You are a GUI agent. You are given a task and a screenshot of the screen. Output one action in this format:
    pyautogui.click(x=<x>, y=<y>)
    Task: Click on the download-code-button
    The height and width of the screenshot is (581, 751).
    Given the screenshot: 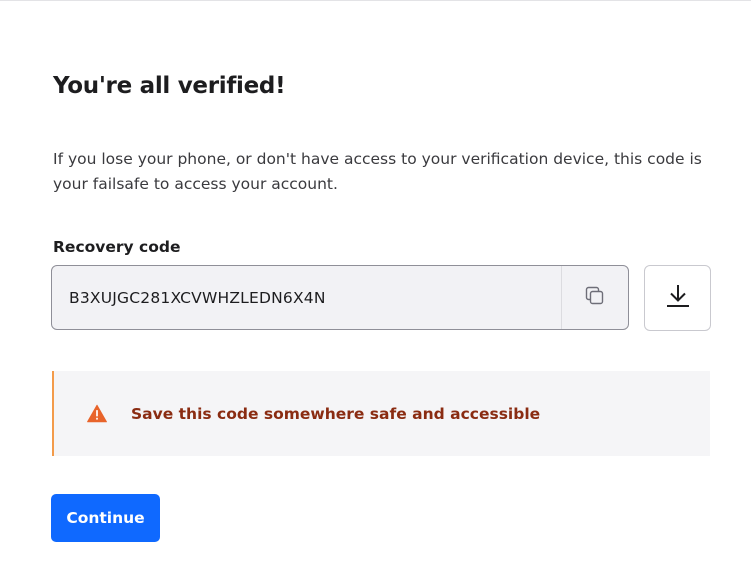 What is the action you would take?
    pyautogui.click(x=677, y=298)
    